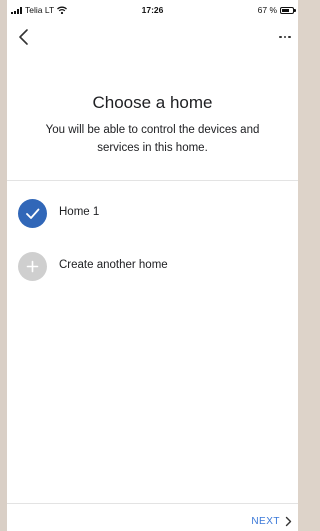  I want to click on next-label: NEXT, so click(265, 521).